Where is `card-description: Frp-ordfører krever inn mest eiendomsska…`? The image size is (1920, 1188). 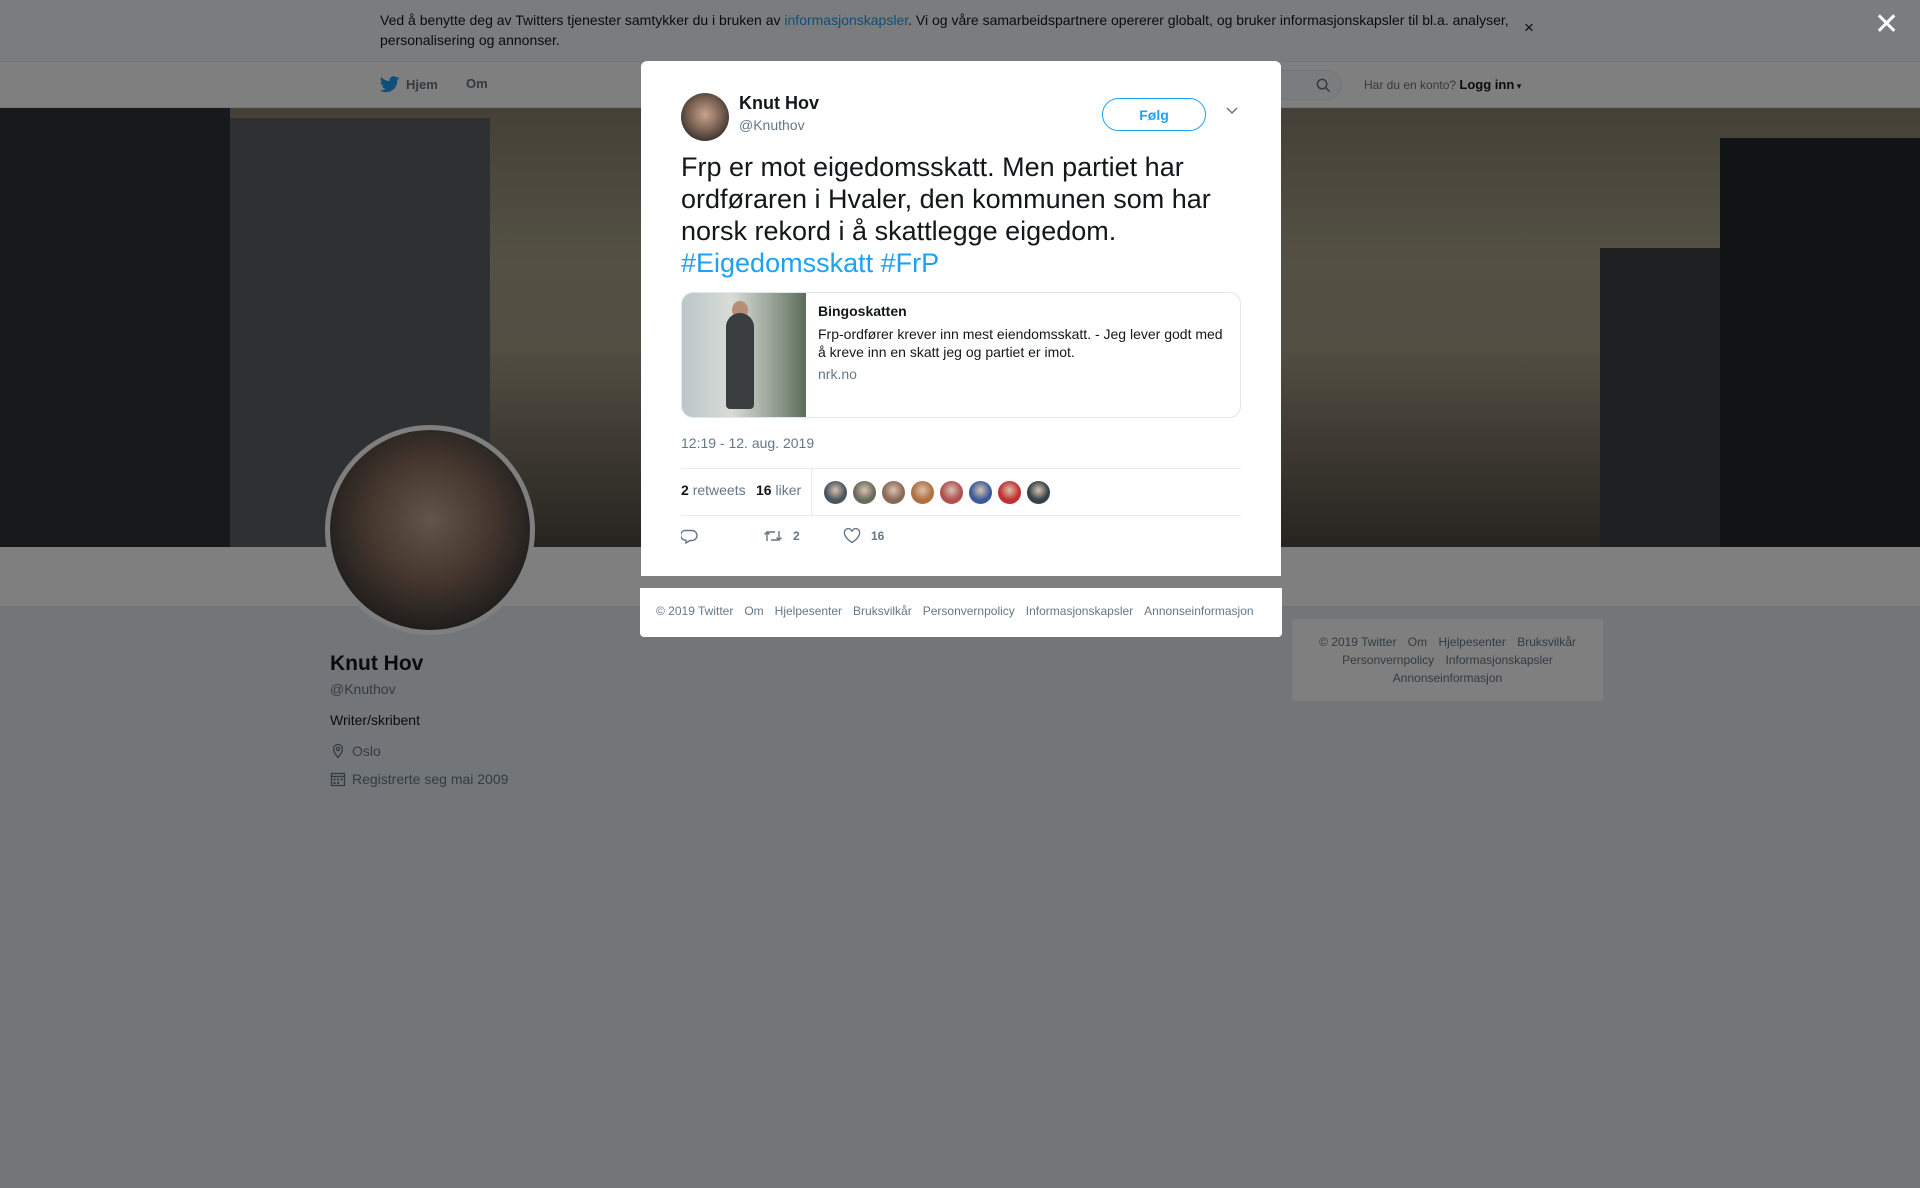 card-description: Frp-ordfører krever inn mest eiendomsska… is located at coordinates (1020, 343).